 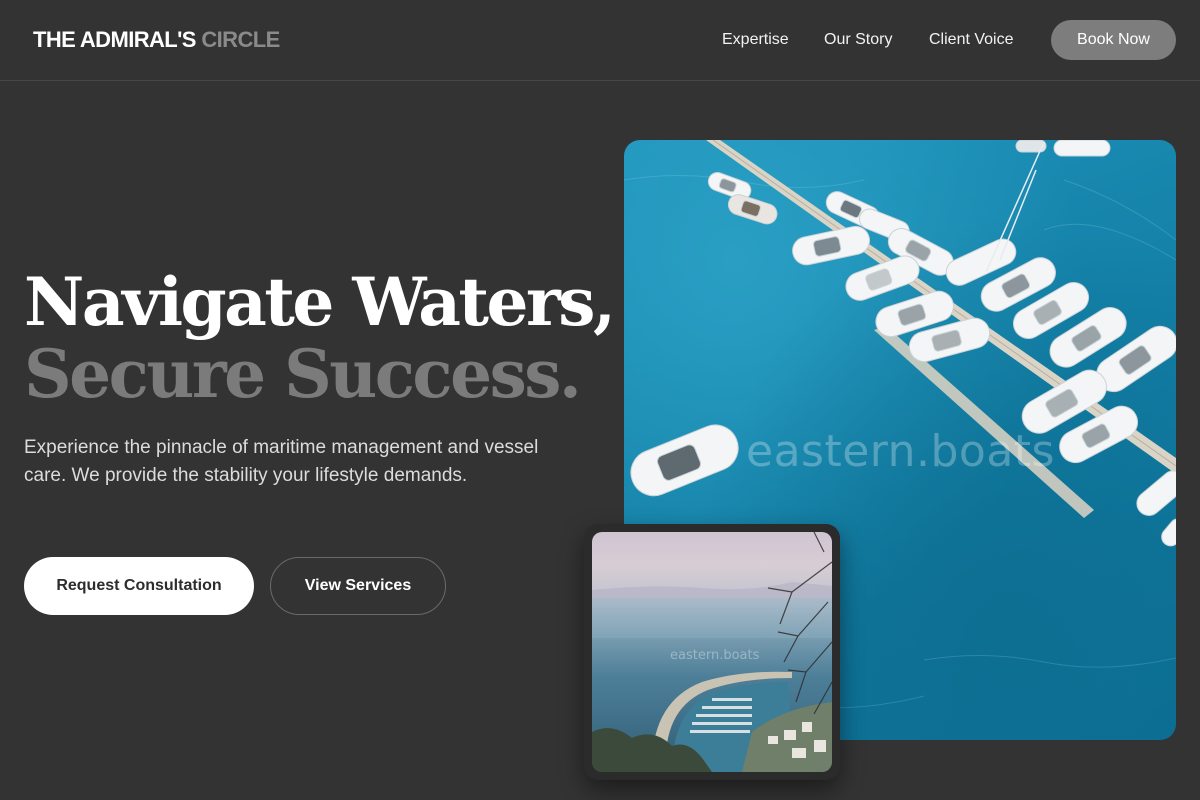 I want to click on brand-logo: THE ADMIRAL'S CIRCLE, so click(x=156, y=40).